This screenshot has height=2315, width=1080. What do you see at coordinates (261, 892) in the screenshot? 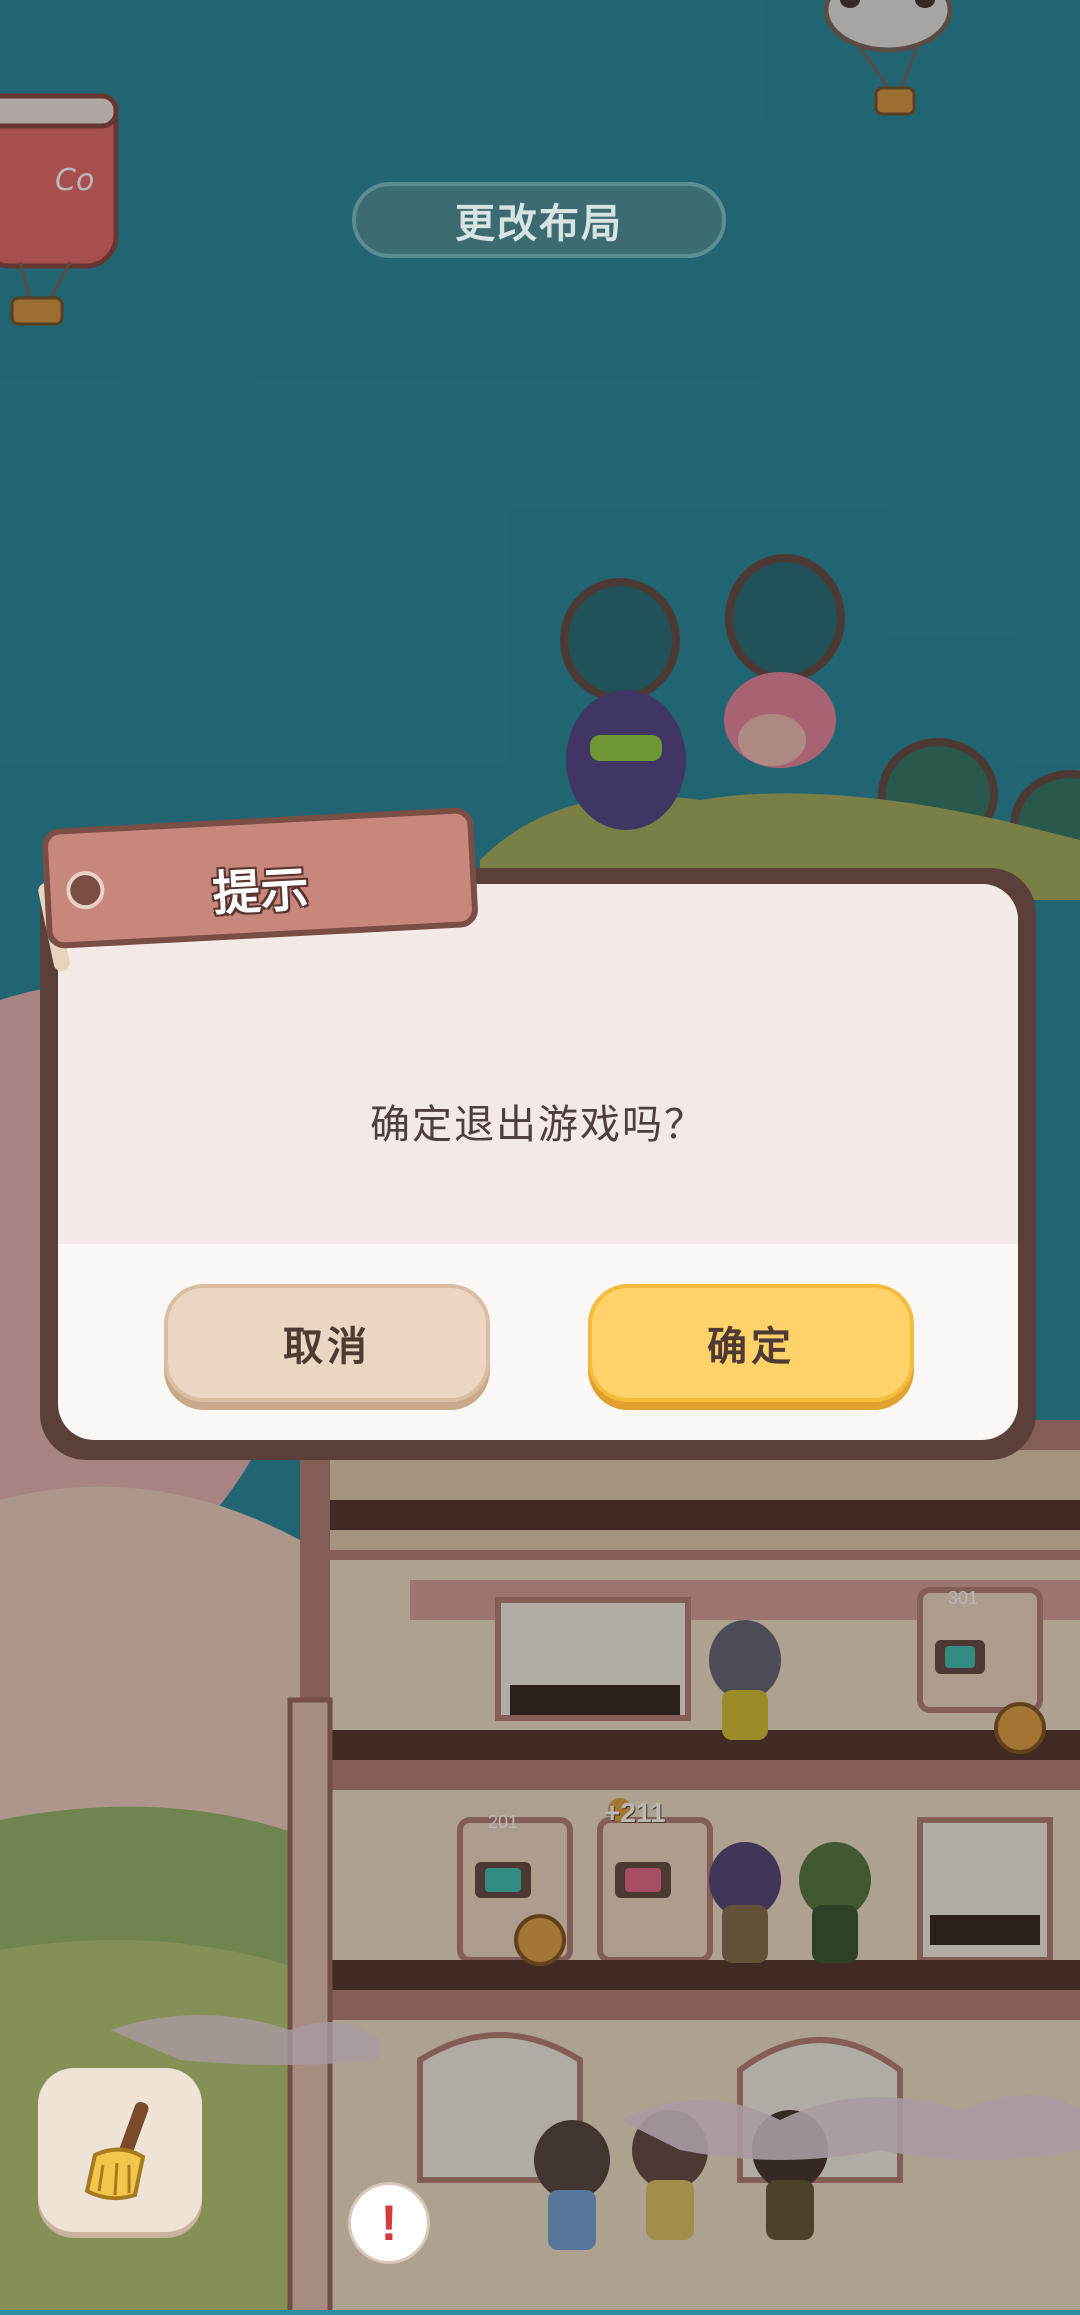
I see `dialog-title: 提示` at bounding box center [261, 892].